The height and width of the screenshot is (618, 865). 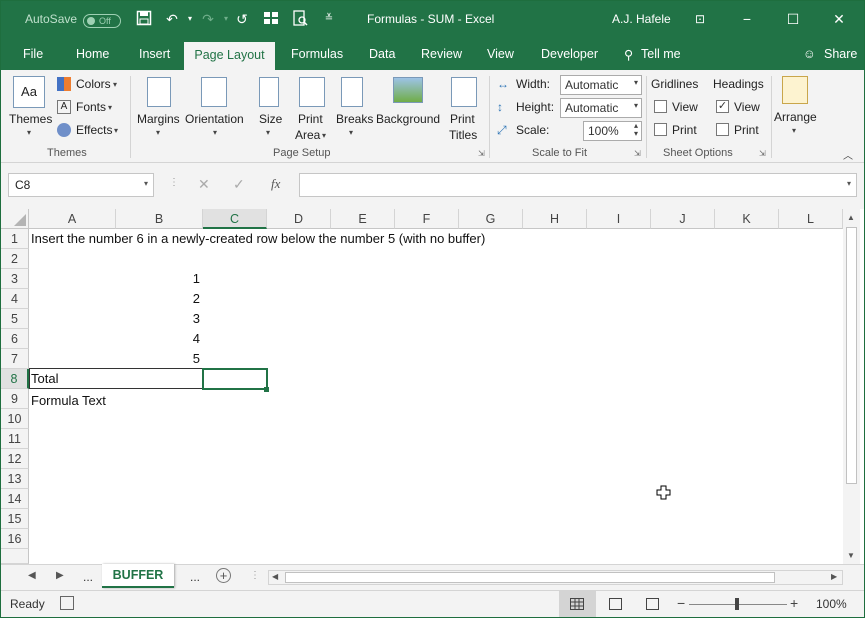 What do you see at coordinates (64, 130) in the screenshot?
I see `effects-icon` at bounding box center [64, 130].